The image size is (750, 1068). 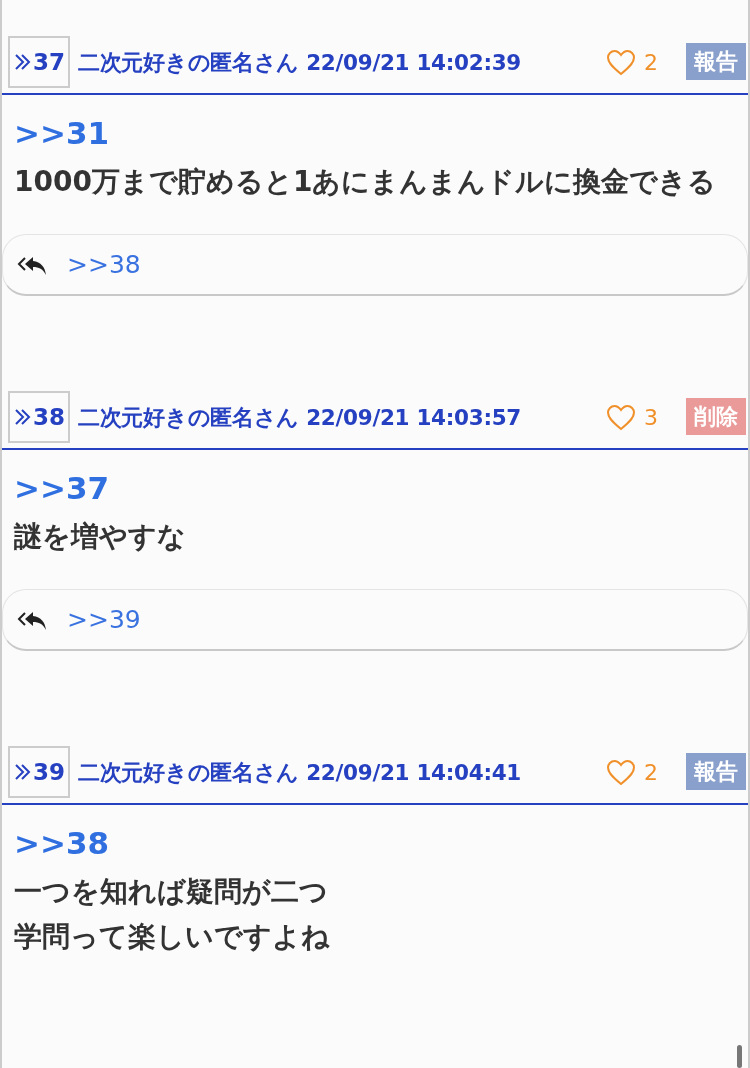 I want to click on author-date: 二次元好きの匿名さん 22/09/21 14:03:57, so click(x=299, y=417).